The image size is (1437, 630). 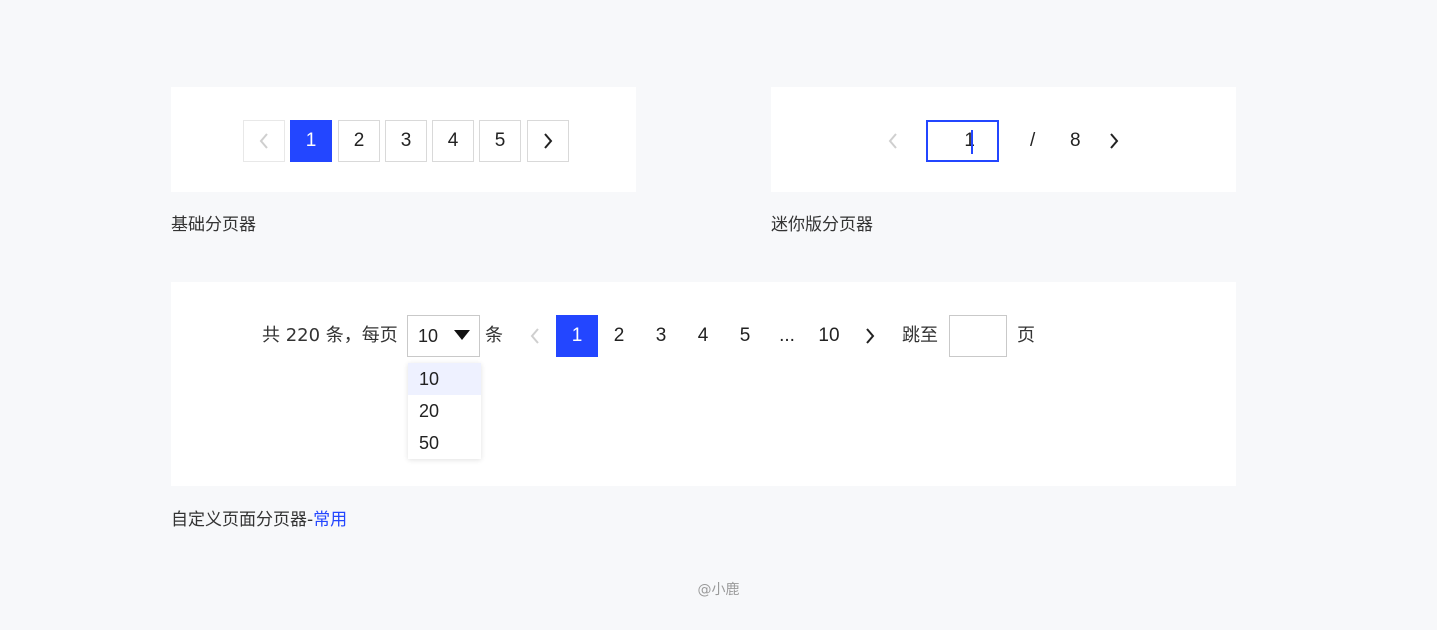 What do you see at coordinates (661, 336) in the screenshot?
I see `full-page-3: 3` at bounding box center [661, 336].